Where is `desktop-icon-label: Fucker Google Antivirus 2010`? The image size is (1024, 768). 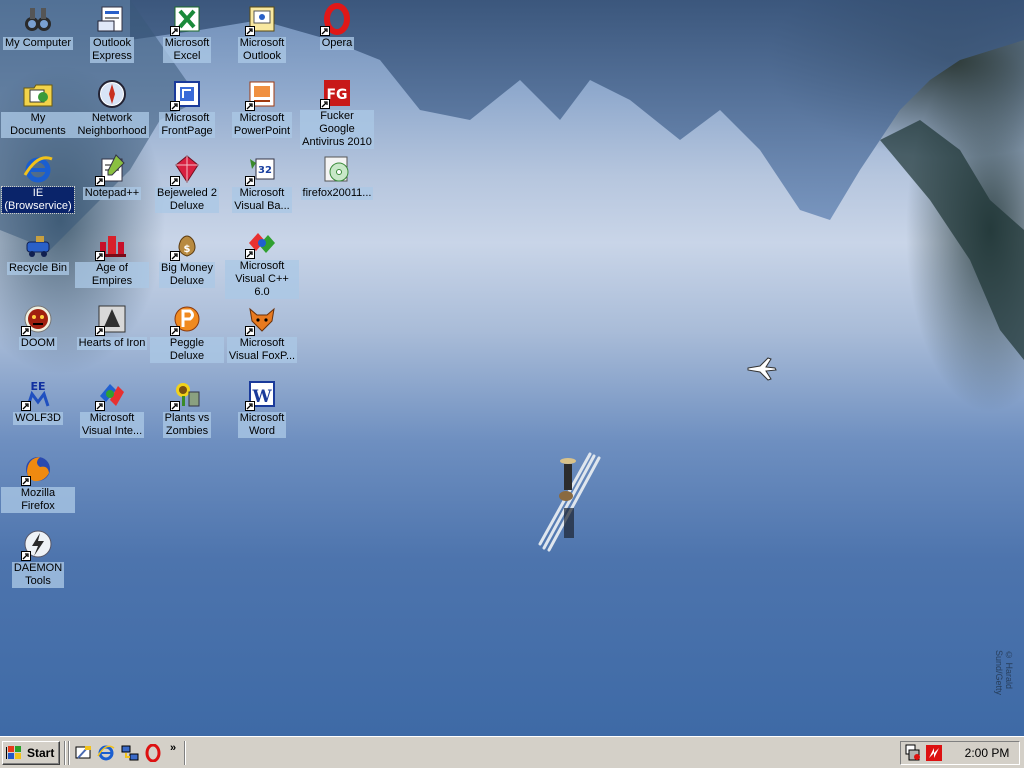 desktop-icon-label: Fucker Google Antivirus 2010 is located at coordinates (337, 129).